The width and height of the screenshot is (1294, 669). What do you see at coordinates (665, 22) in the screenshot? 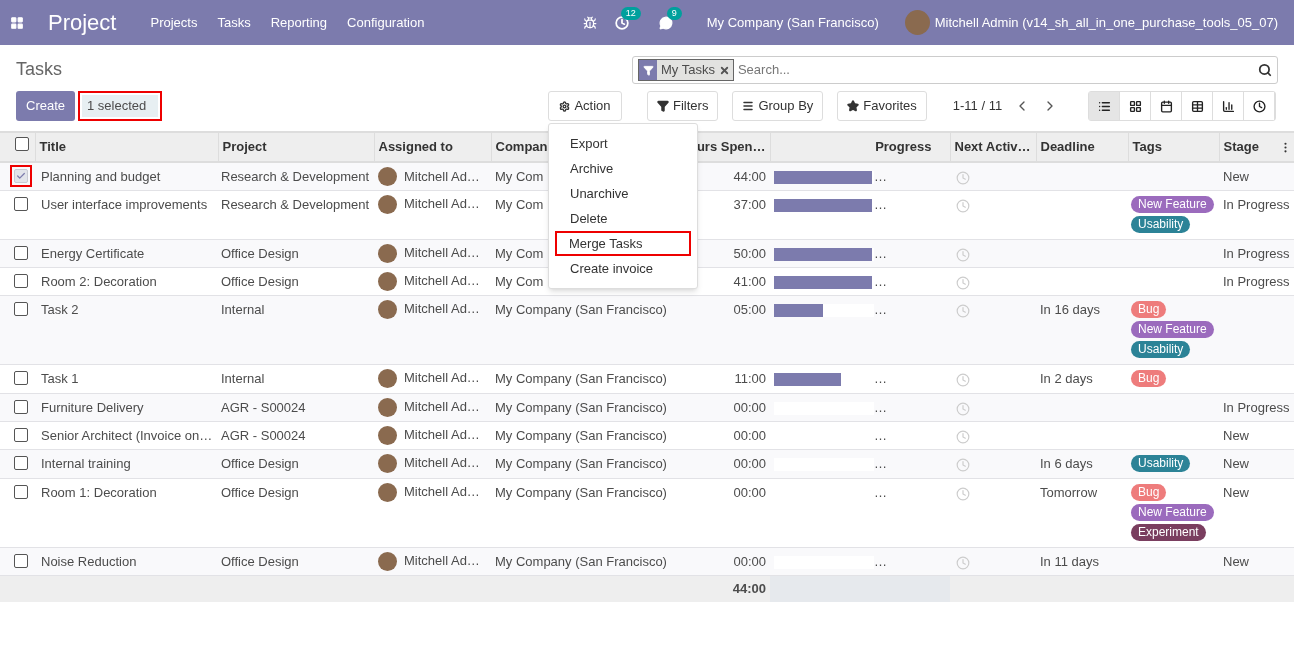
I see `chat-icon` at bounding box center [665, 22].